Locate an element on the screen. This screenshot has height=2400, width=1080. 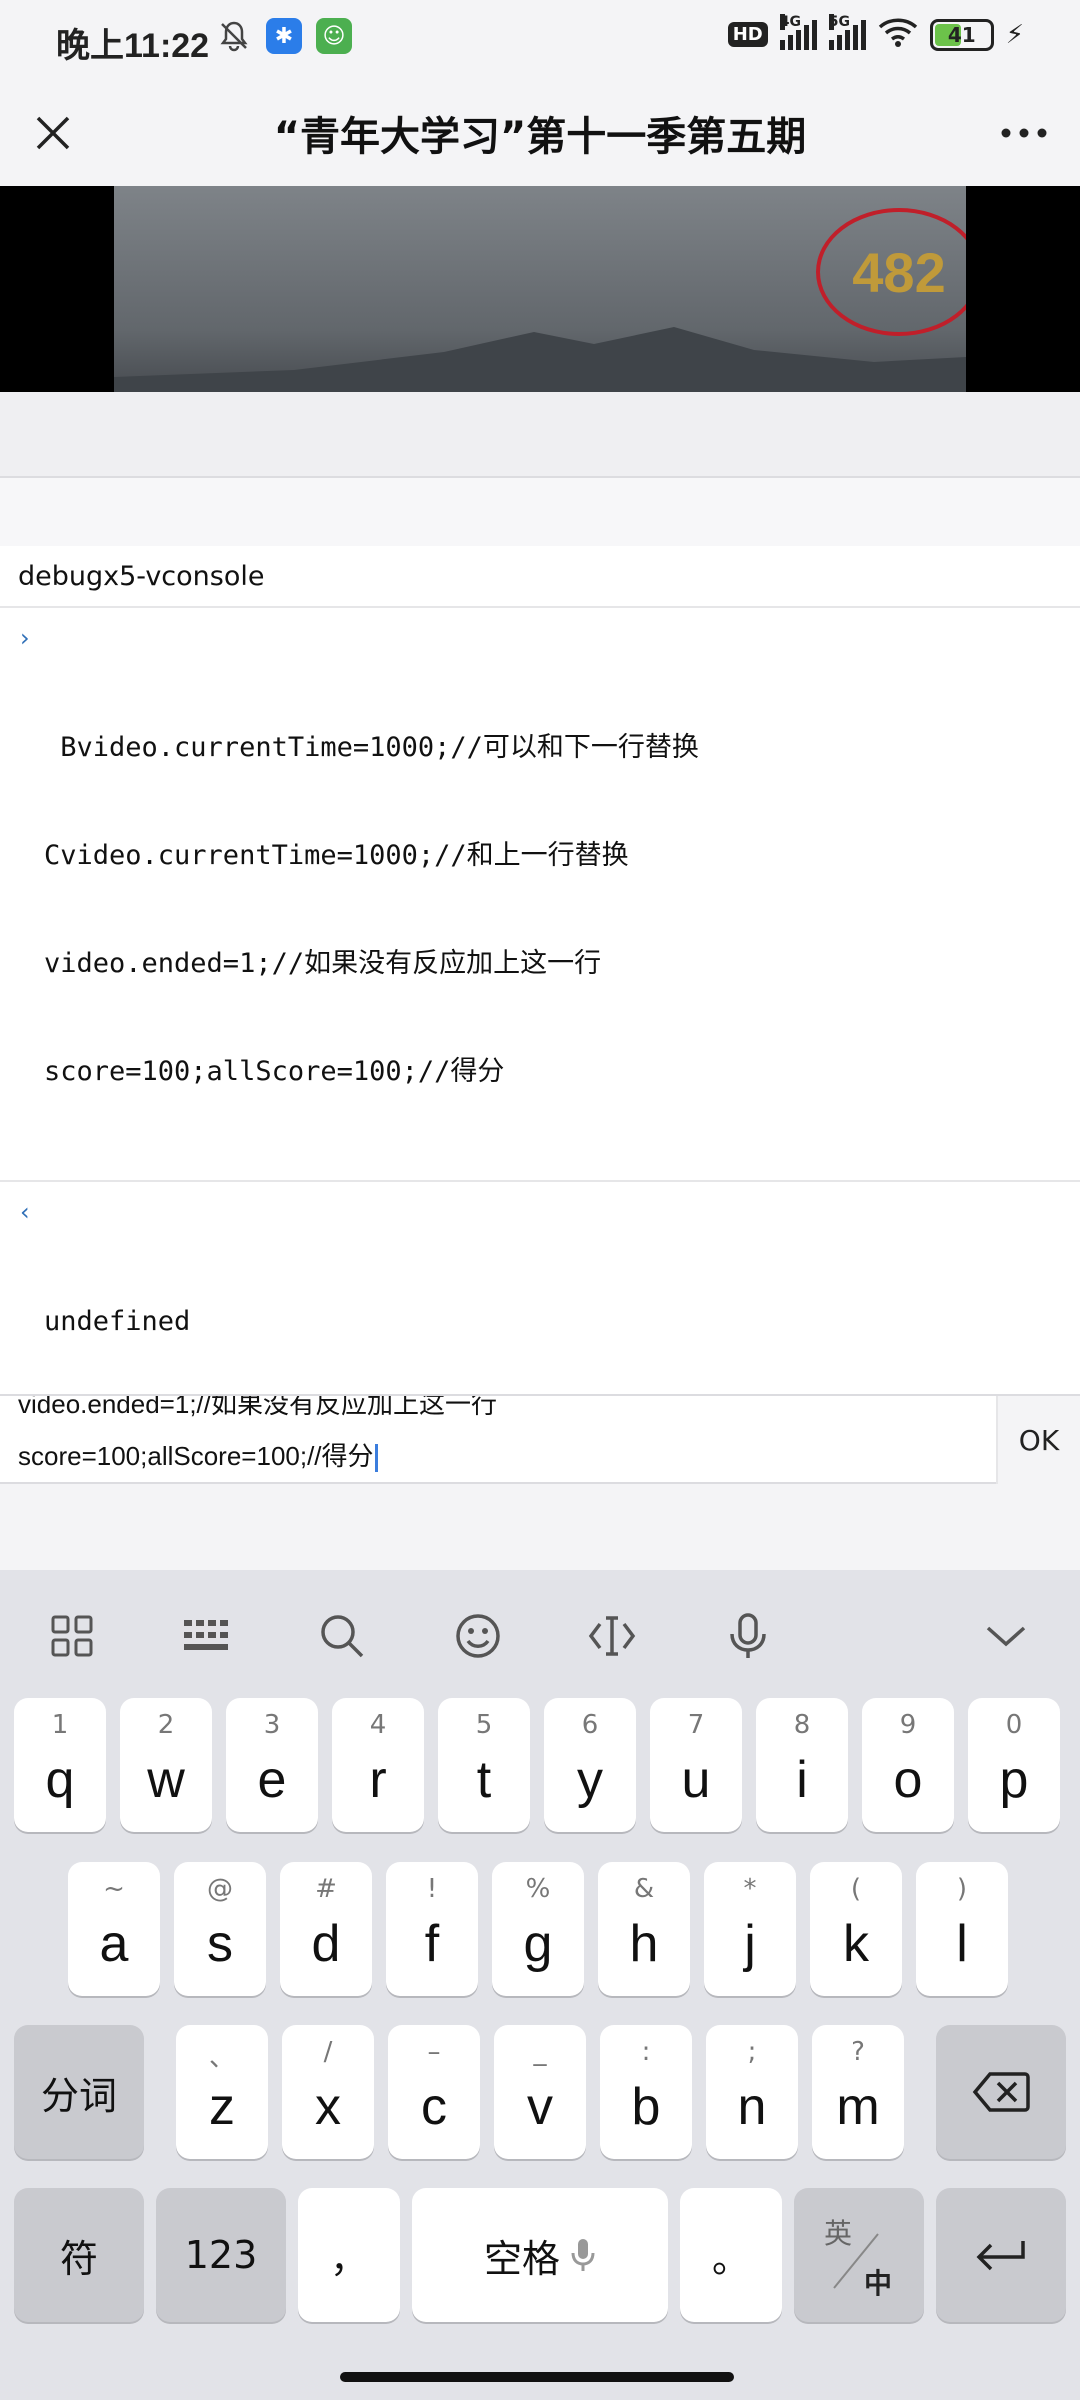
key-g: % g is located at coordinates (538, 1929).